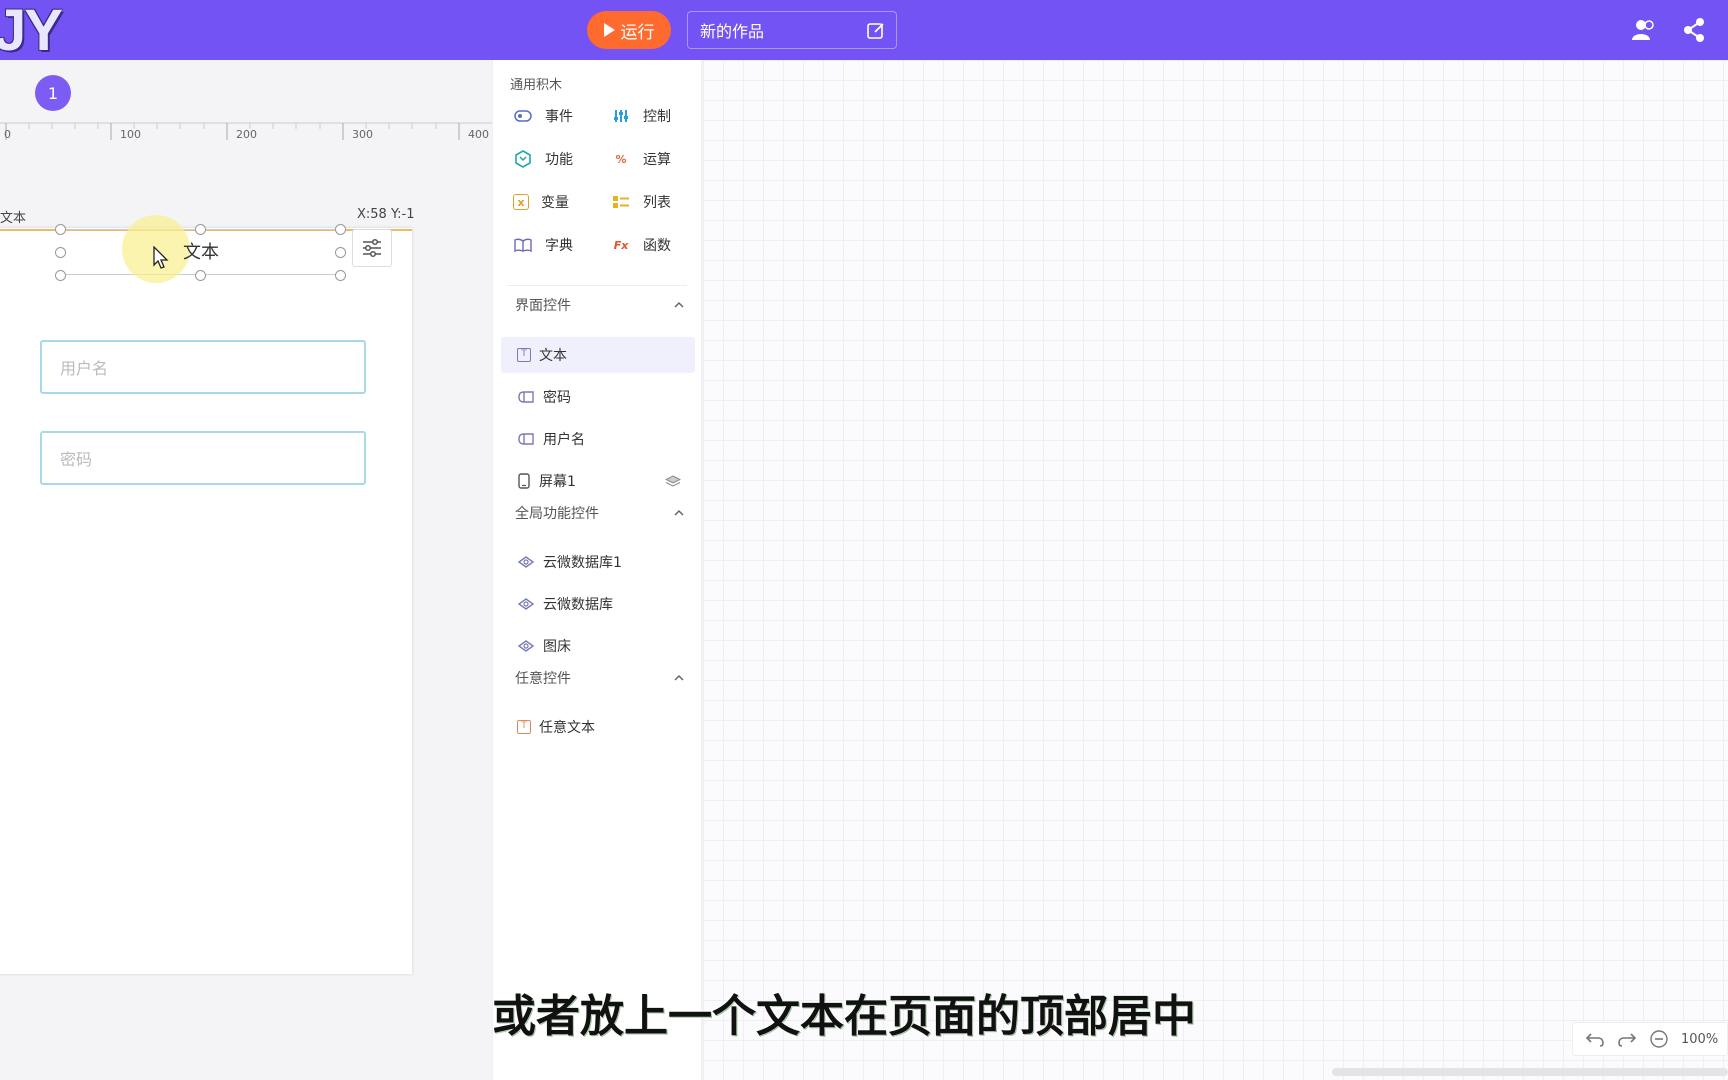 The image size is (1728, 1080). I want to click on hexagon-icon, so click(523, 159).